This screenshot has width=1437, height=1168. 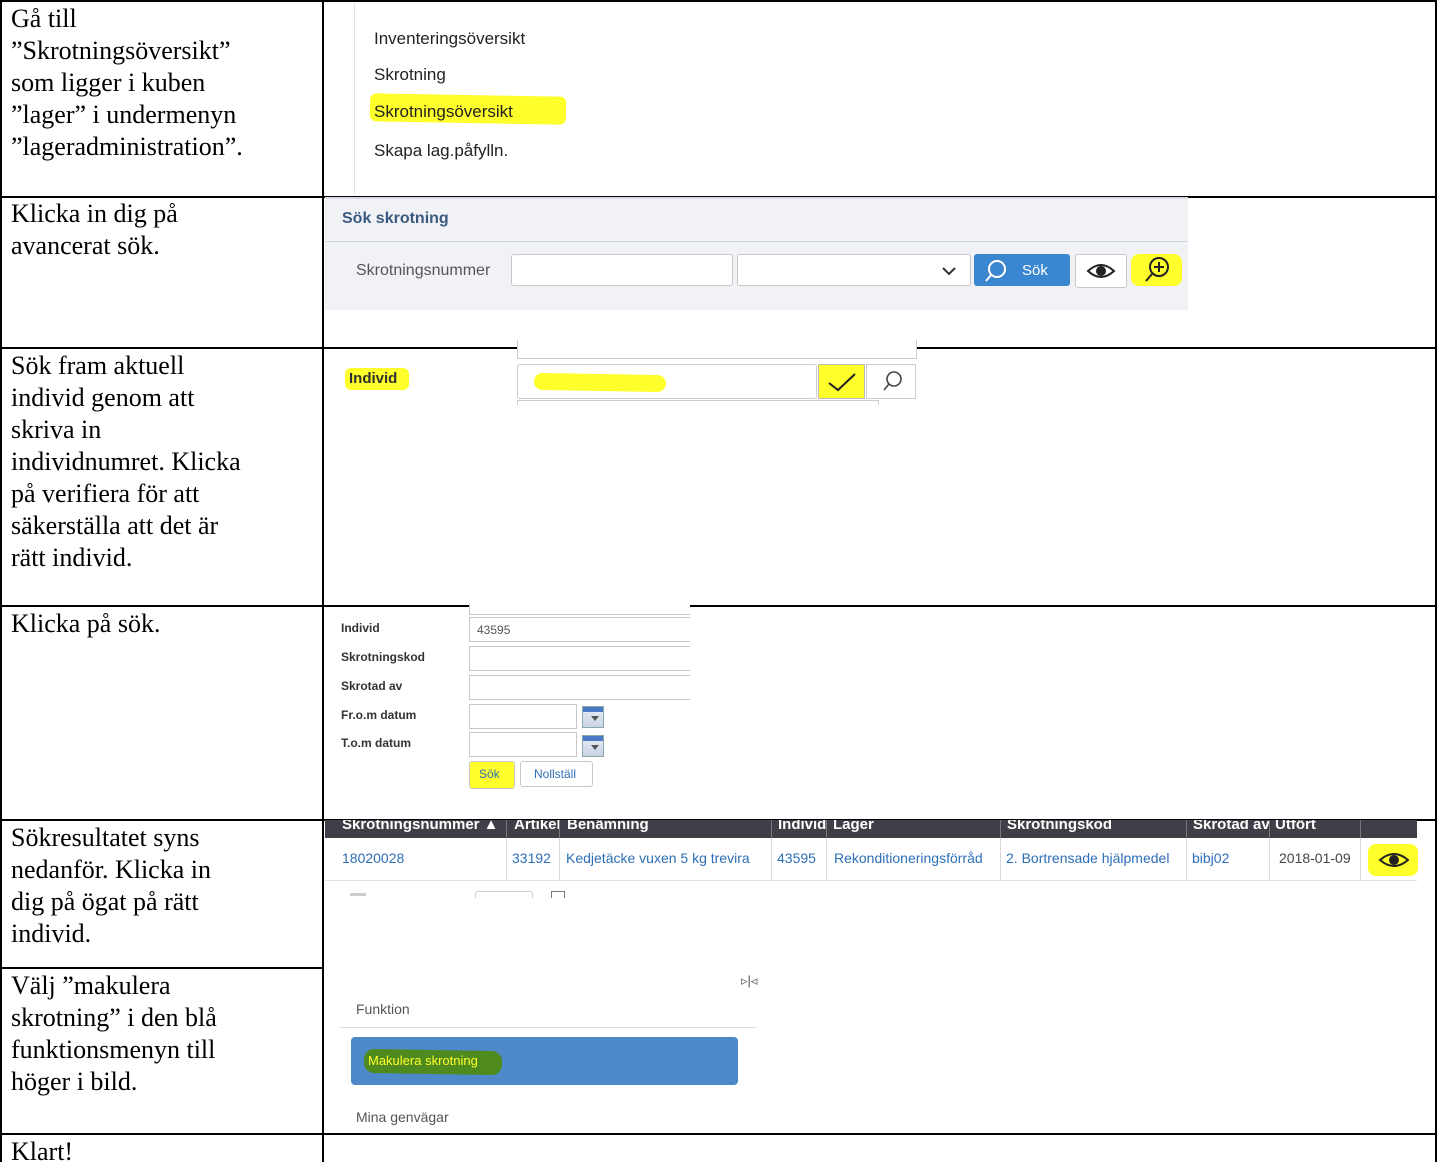 I want to click on skrotningsnummer-label: Skrotningsnummer, so click(x=423, y=270).